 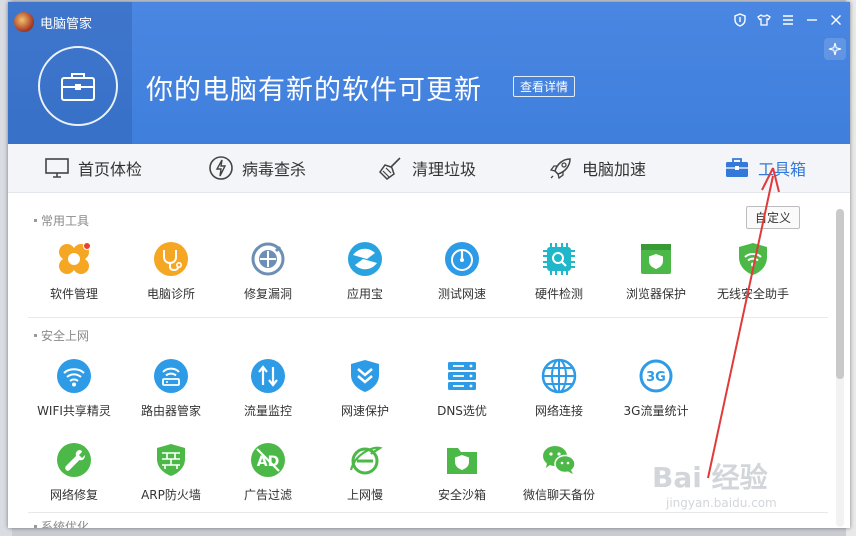 I want to click on firewall-shield-icon, so click(x=171, y=460).